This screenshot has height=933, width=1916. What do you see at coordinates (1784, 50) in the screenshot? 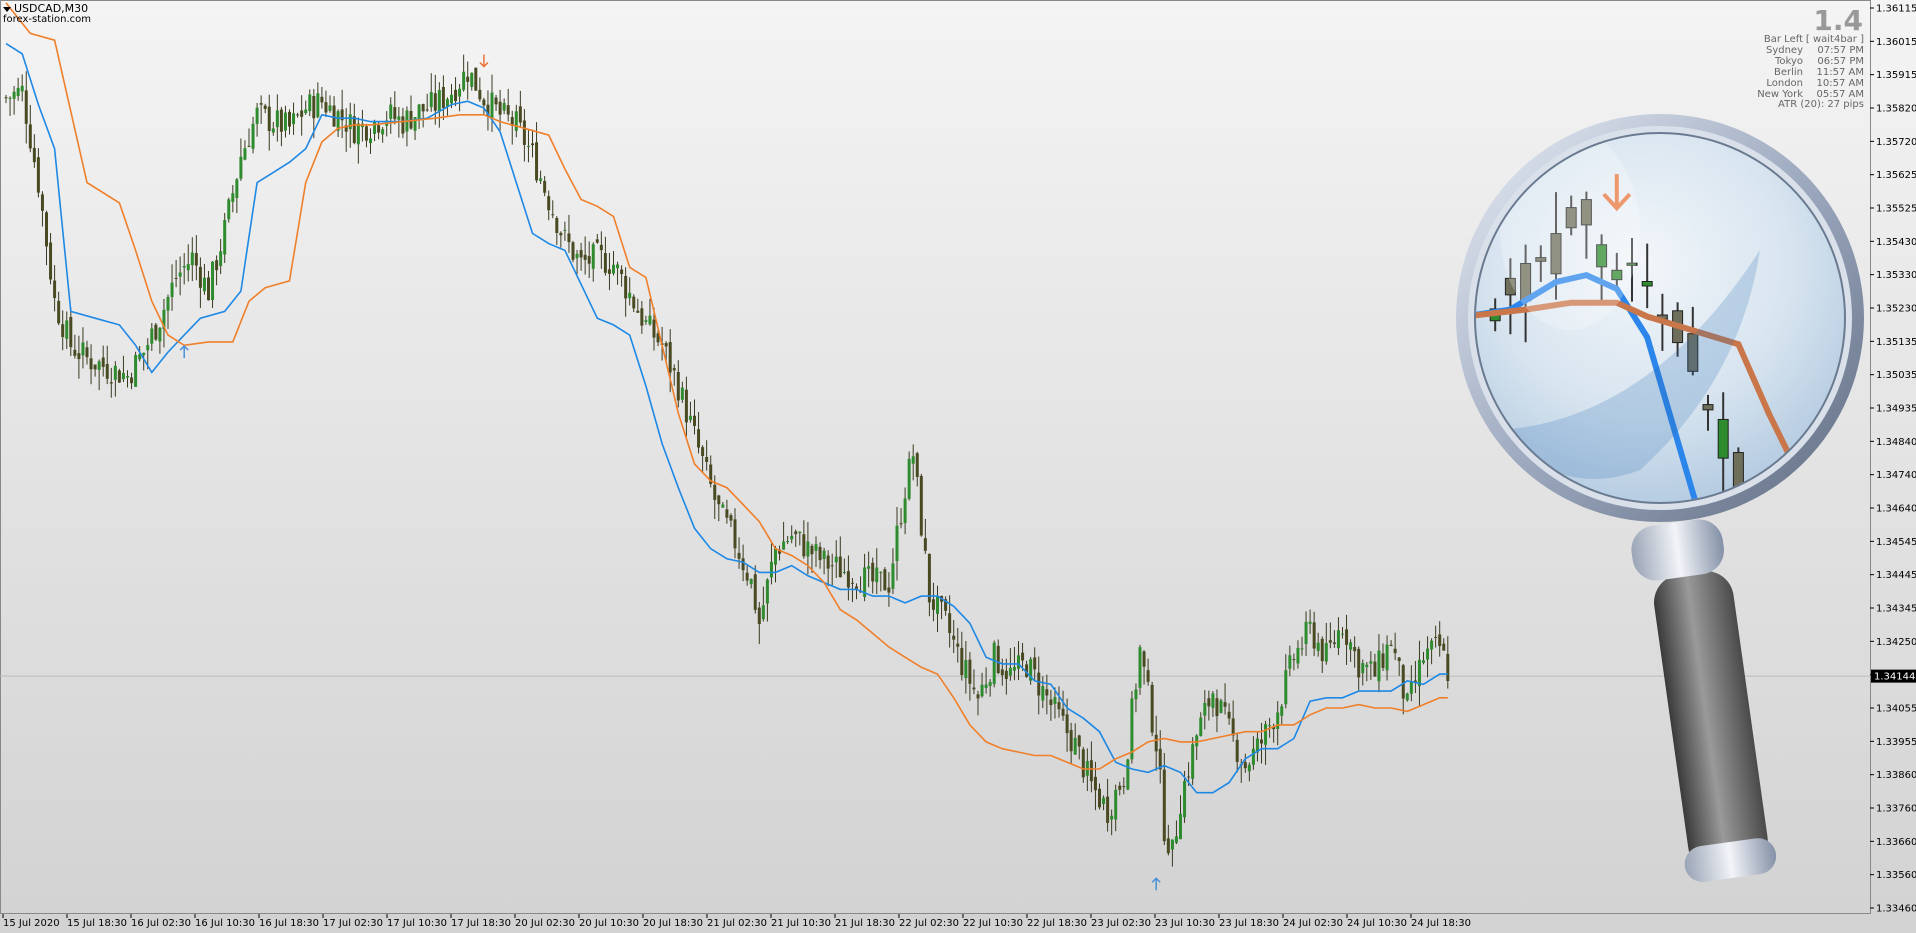
I see `info-row-label: Sydney` at bounding box center [1784, 50].